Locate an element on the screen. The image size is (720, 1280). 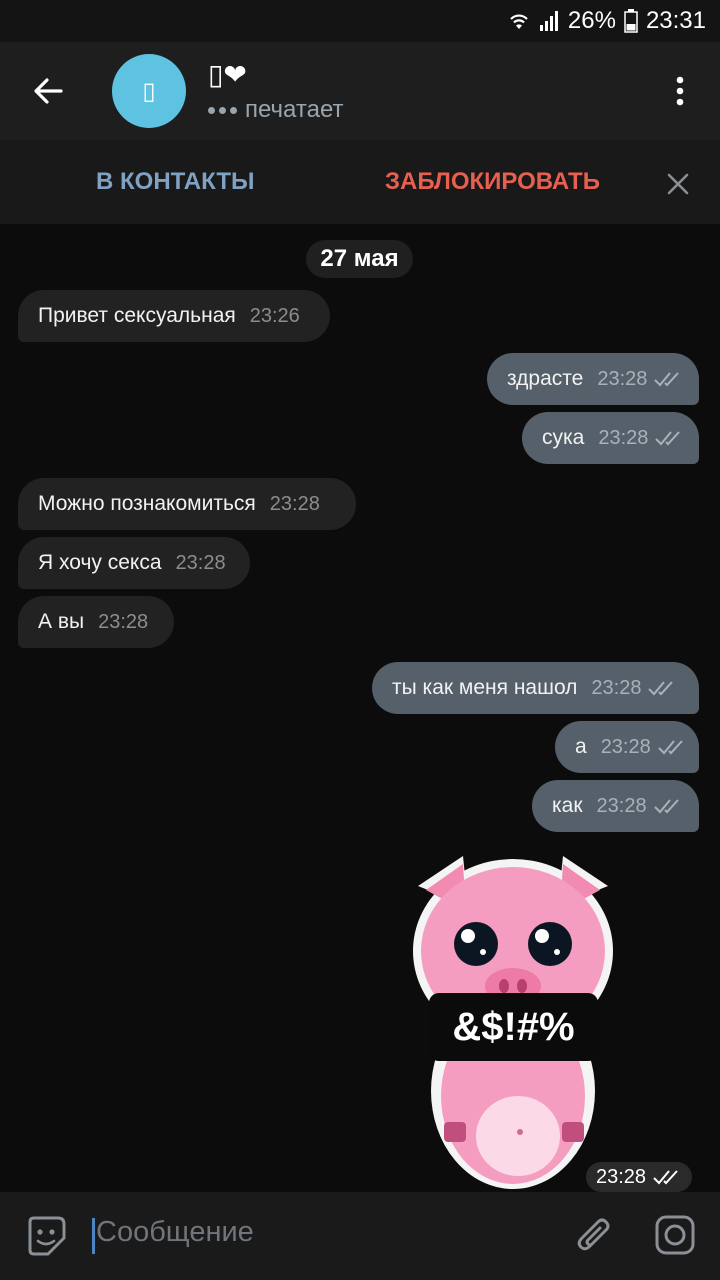
message-text: Можно познакомиться is located at coordinates (147, 503).